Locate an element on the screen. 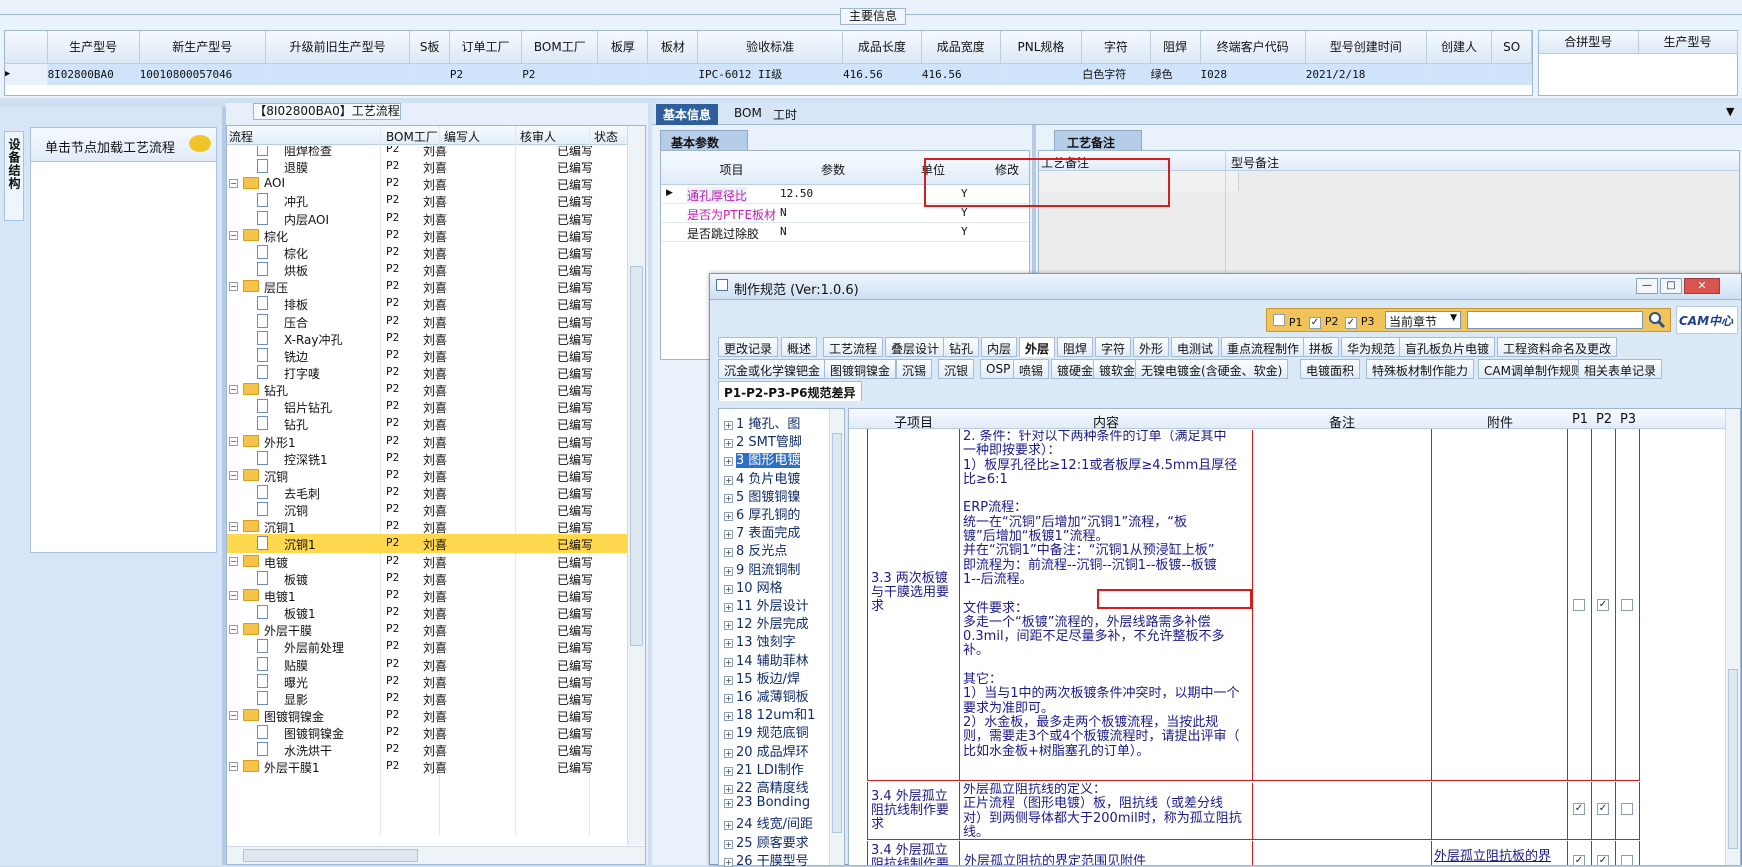 This screenshot has width=1742, height=867. process-row: − 棕化 P2 刘喜 已编写 is located at coordinates (427, 235).